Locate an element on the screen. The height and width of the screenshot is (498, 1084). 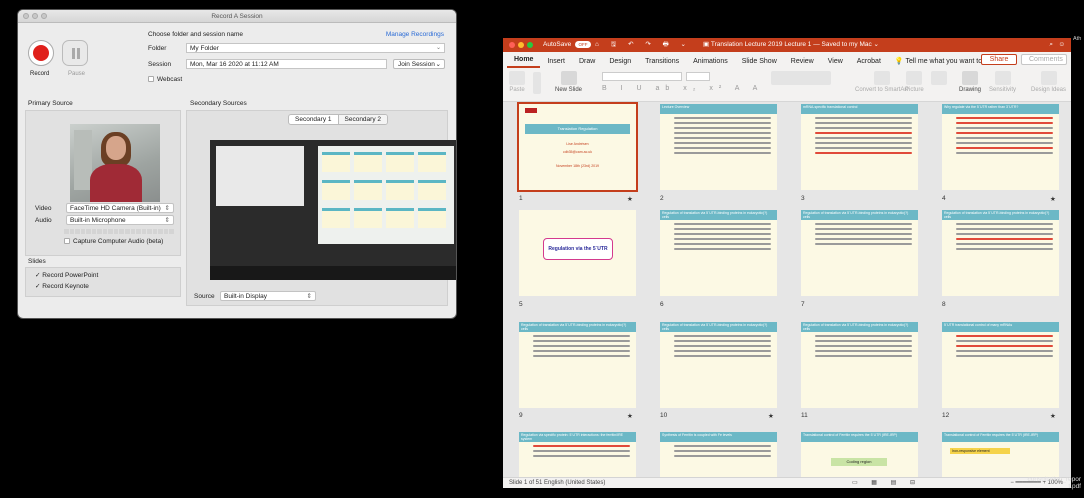
video-select: FaceTime HD Camera (Built-in) ⇕ is located at coordinates (120, 208).